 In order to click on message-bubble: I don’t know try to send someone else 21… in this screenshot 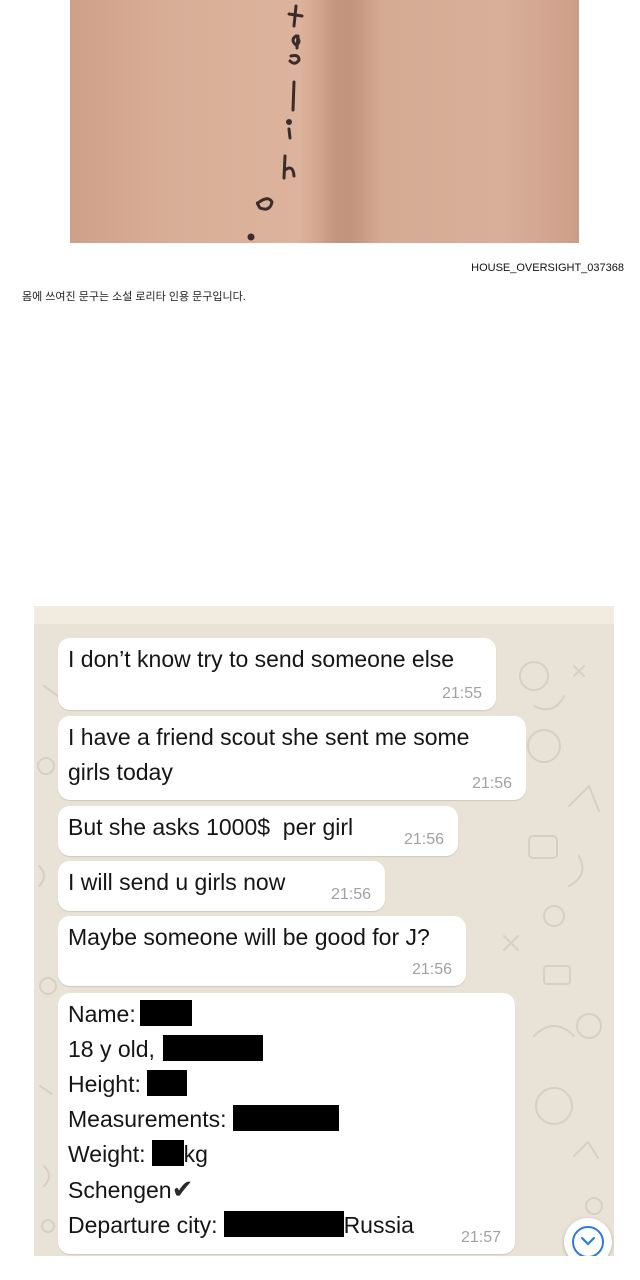, I will do `click(277, 674)`.